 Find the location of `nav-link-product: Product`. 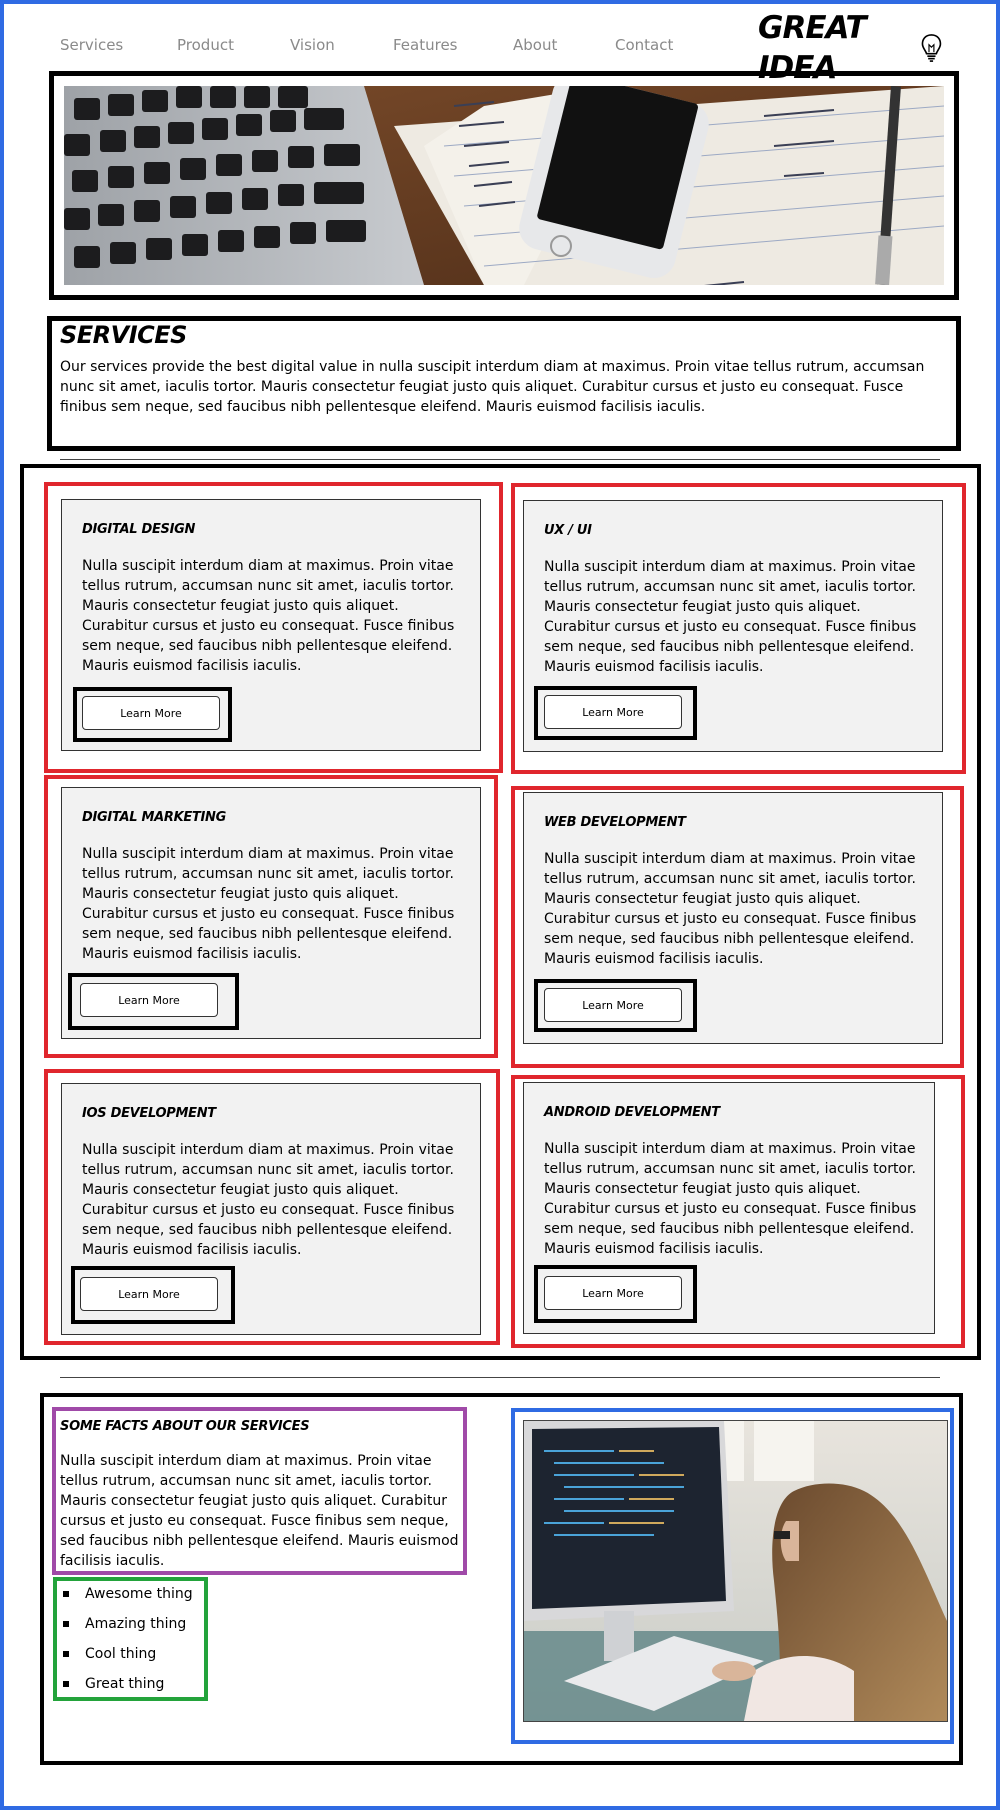

nav-link-product: Product is located at coordinates (205, 45).